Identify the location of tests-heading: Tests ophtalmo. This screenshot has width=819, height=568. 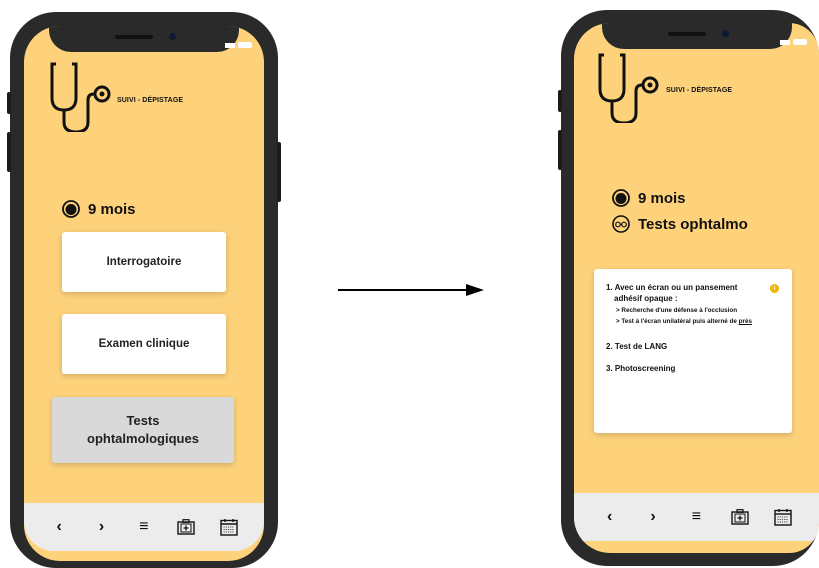
(680, 224).